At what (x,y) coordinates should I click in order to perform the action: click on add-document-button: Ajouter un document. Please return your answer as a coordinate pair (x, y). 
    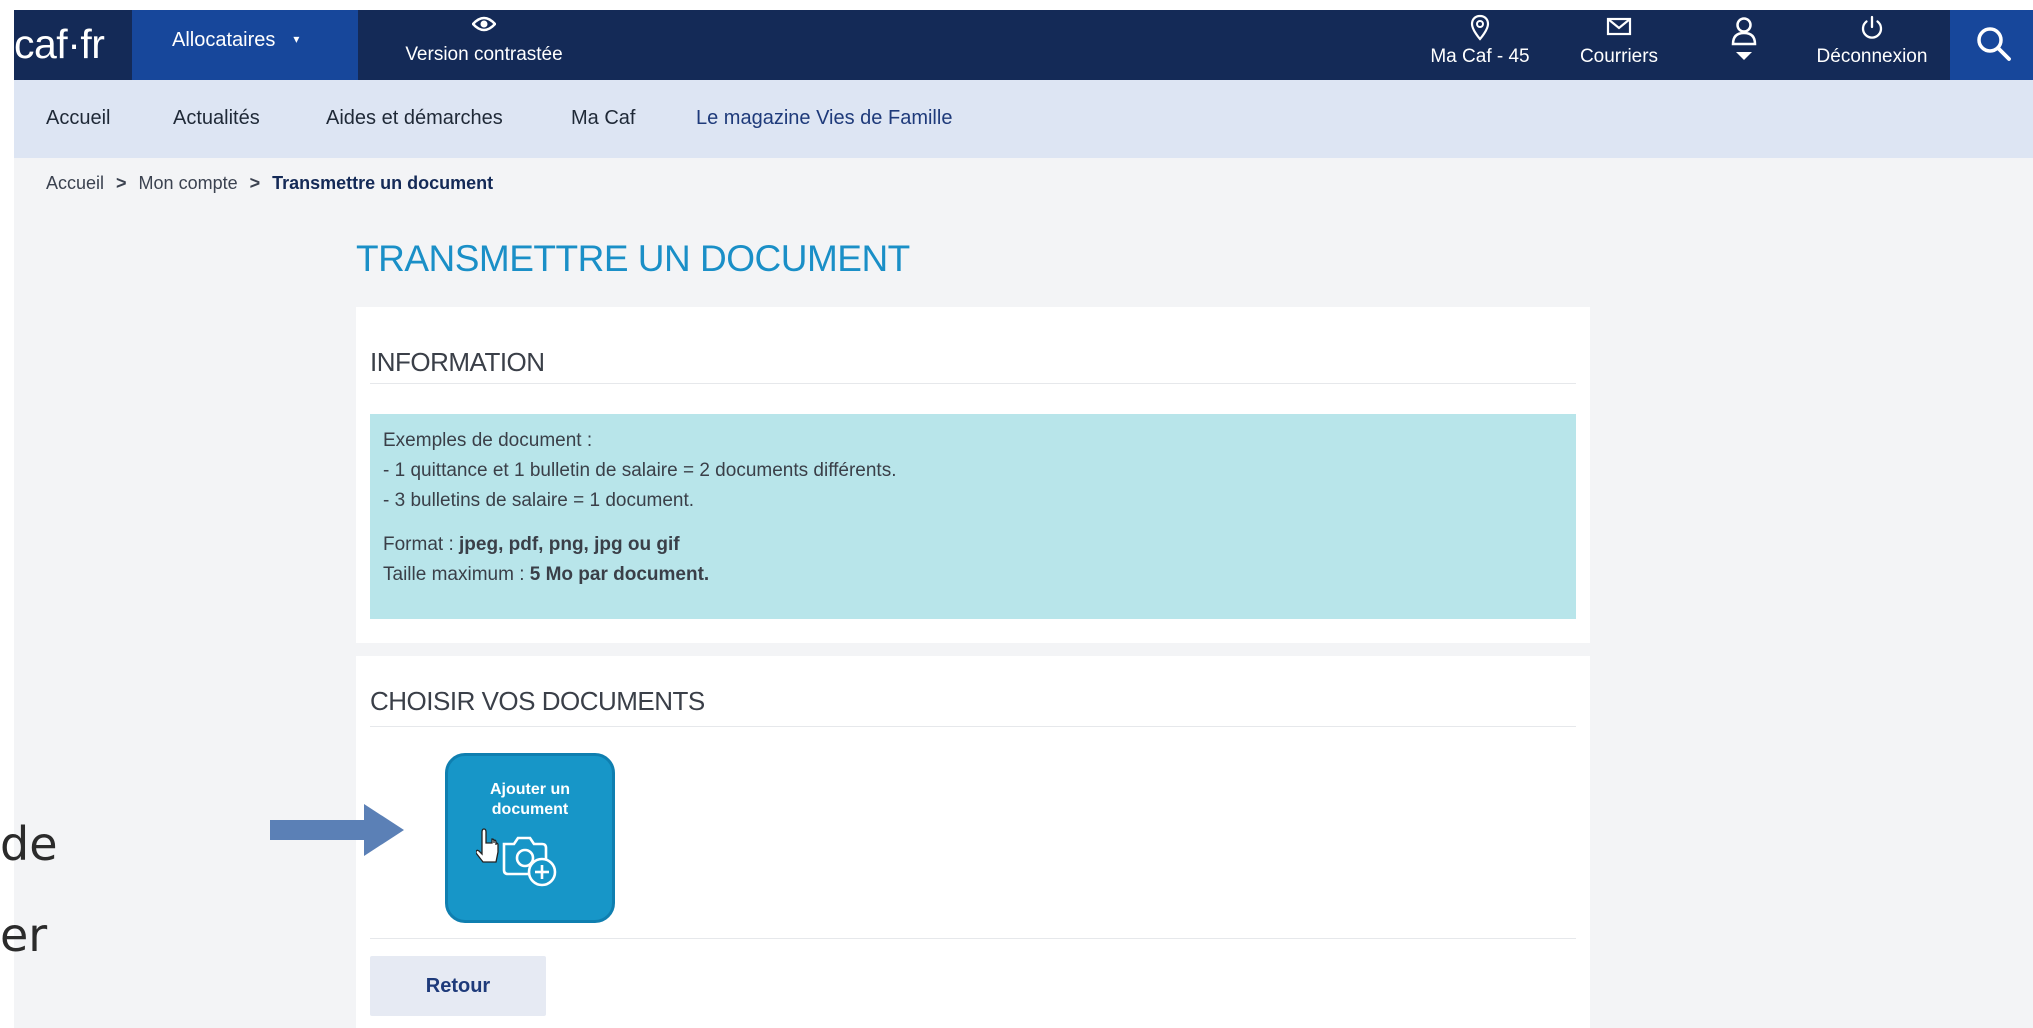
    Looking at the image, I should click on (530, 838).